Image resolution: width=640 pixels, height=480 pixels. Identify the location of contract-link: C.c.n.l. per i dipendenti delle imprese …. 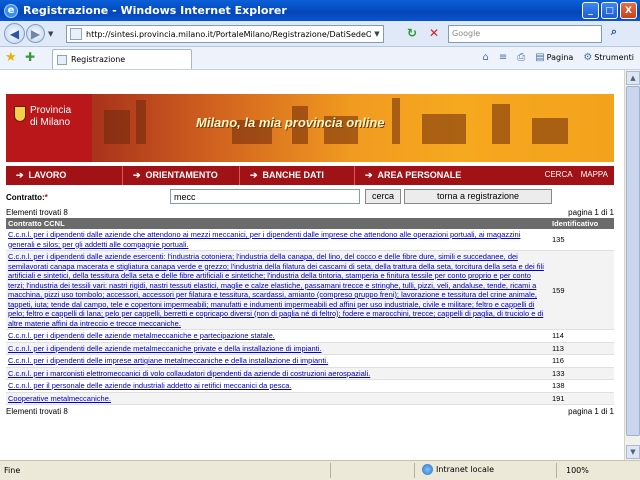
(168, 360).